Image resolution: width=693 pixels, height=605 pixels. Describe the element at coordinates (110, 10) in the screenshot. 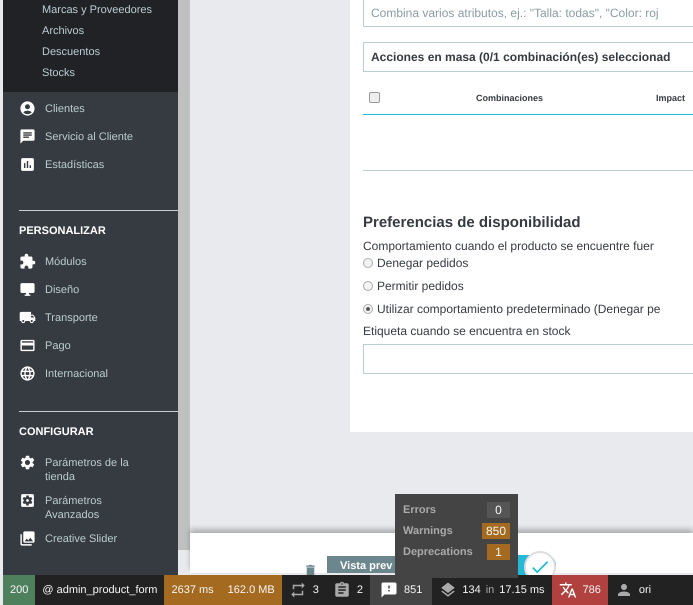

I see `submenu-item: Marcas y Proveedores` at that location.